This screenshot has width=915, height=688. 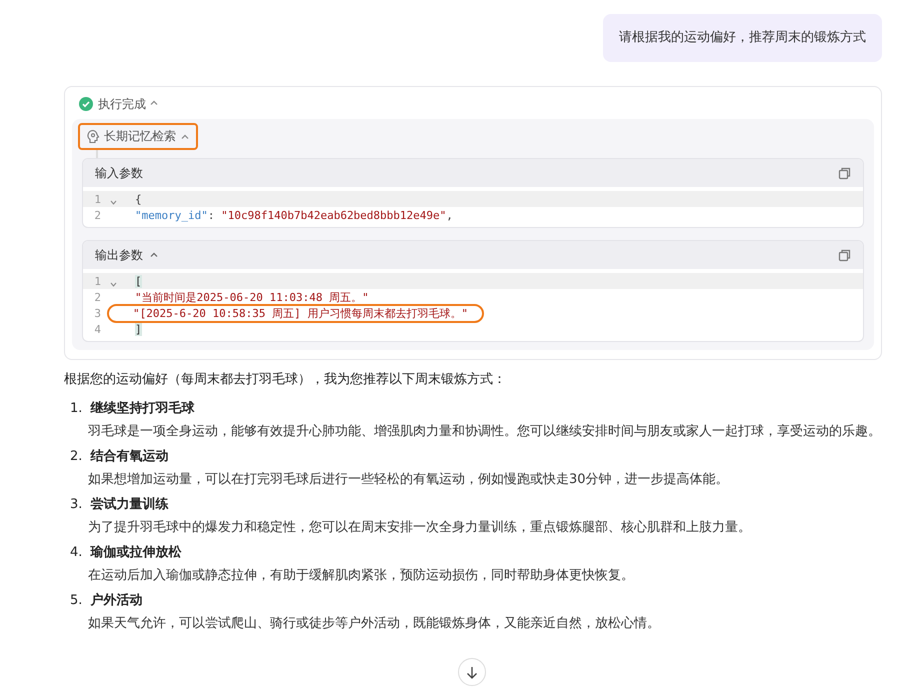 I want to click on code-line: "当前时间是2025-06-20 11:03:48 周五。", so click(x=252, y=298).